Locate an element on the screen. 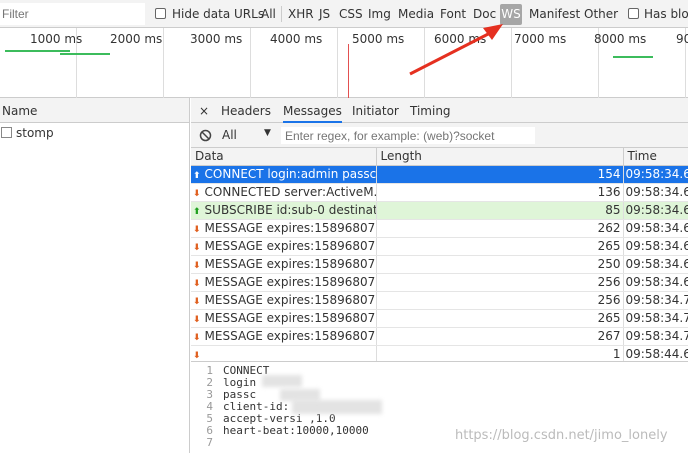 This screenshot has width=688, height=453. message-time-cell: 09:58:34.748 is located at coordinates (655, 336).